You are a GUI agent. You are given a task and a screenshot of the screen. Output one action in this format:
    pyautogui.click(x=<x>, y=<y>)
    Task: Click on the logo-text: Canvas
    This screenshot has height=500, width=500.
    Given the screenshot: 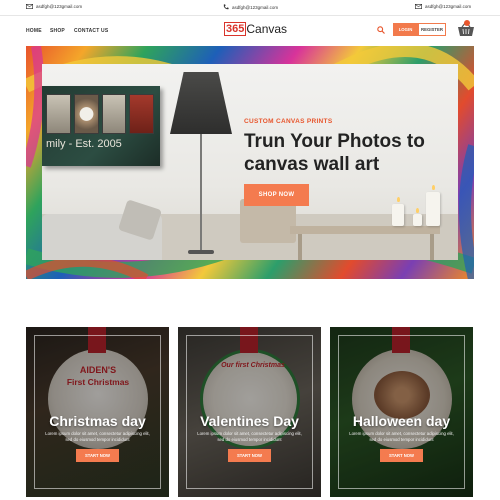 What is the action you would take?
    pyautogui.click(x=267, y=29)
    